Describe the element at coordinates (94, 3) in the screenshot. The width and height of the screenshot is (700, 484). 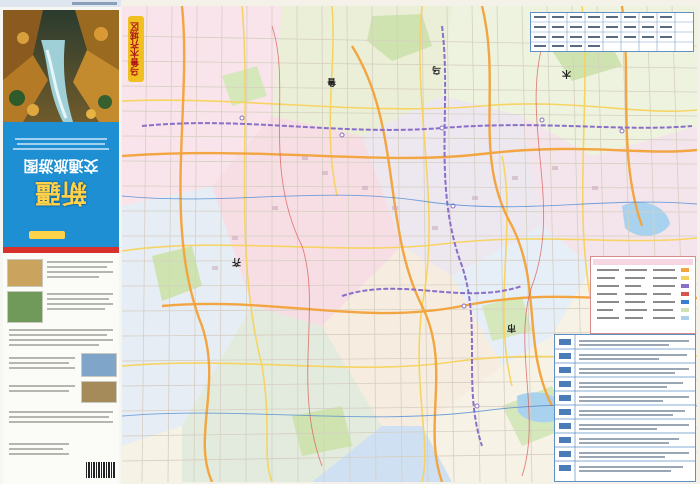
I see `cover-header-mark` at that location.